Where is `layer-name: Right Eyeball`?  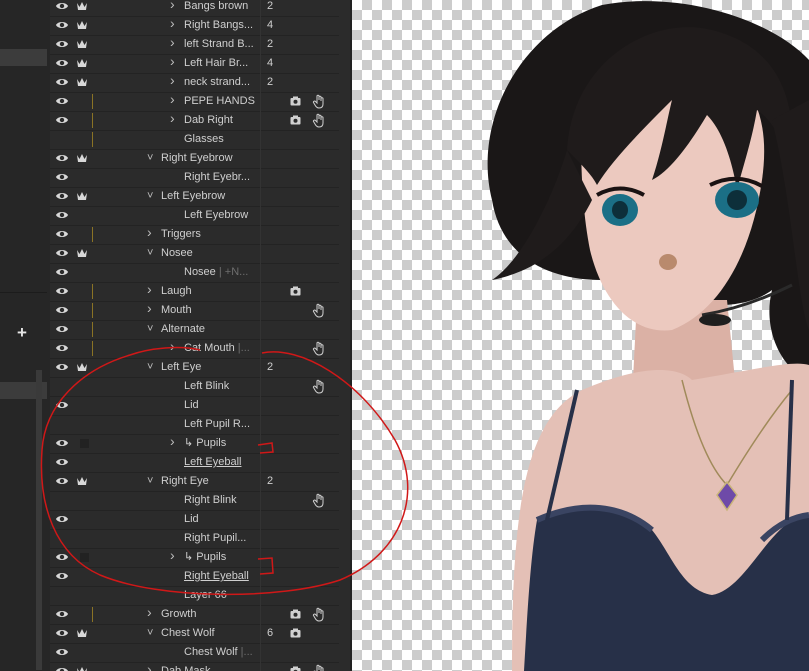
layer-name: Right Eyeball is located at coordinates (216, 576).